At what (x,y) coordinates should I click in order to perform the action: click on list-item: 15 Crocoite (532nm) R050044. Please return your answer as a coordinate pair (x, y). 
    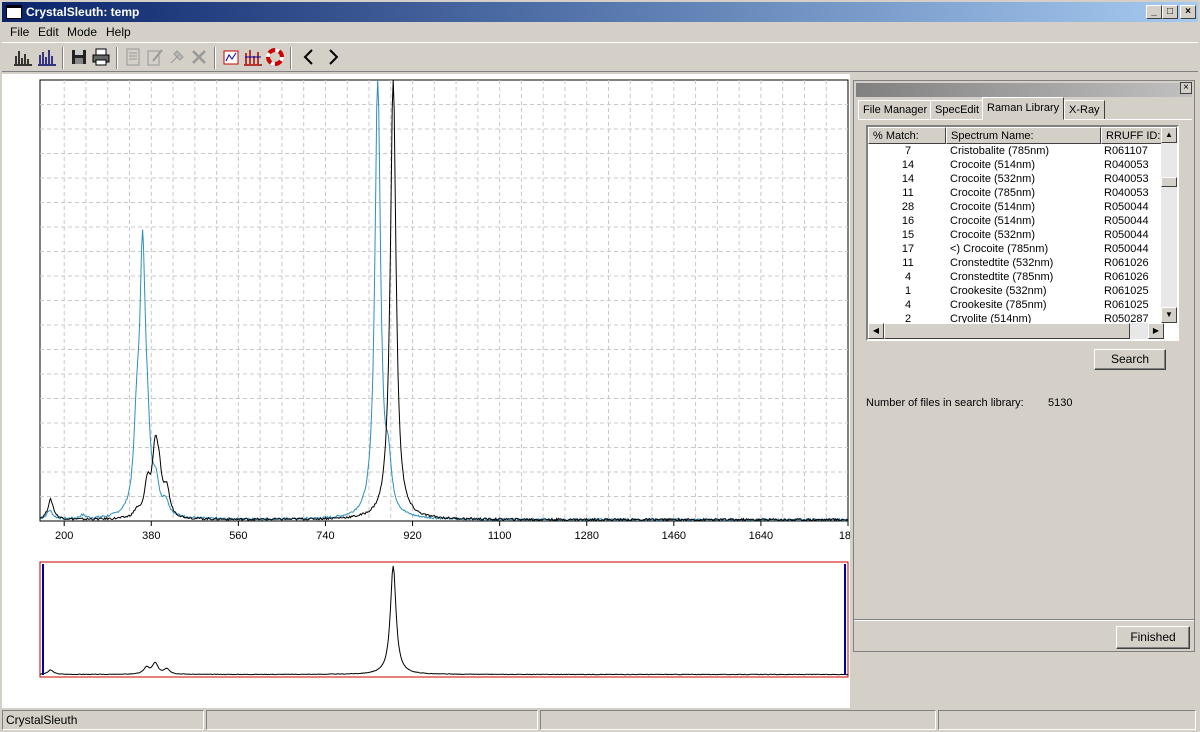
    Looking at the image, I should click on (1016, 235).